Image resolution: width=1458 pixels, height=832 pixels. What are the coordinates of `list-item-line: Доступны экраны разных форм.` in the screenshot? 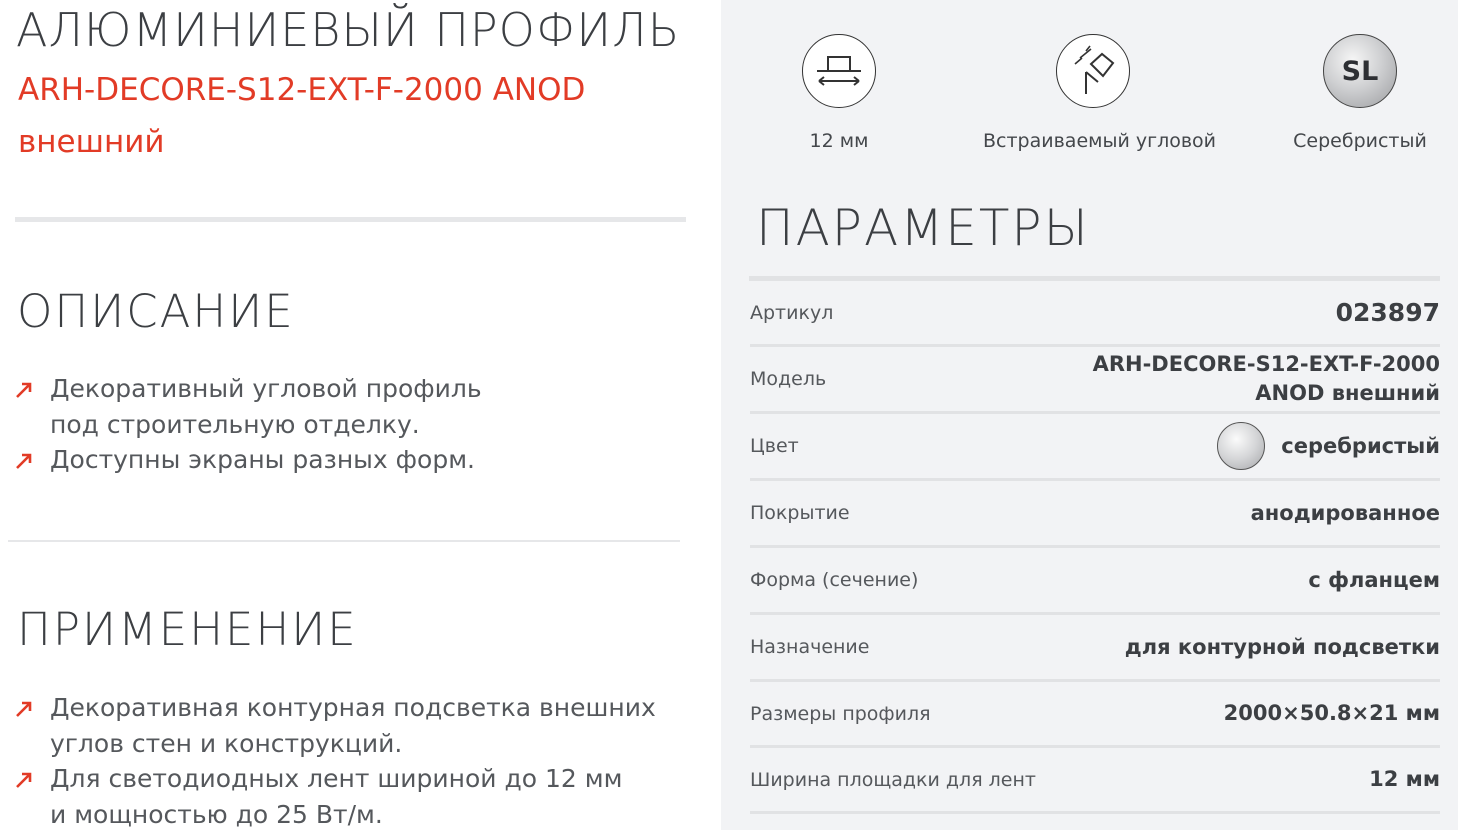 It's located at (333, 460).